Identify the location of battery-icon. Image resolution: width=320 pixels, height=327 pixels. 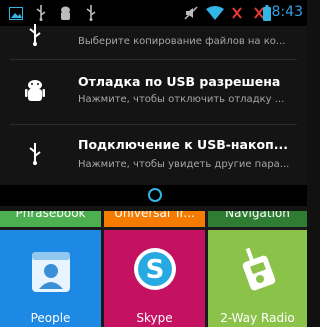
(267, 13).